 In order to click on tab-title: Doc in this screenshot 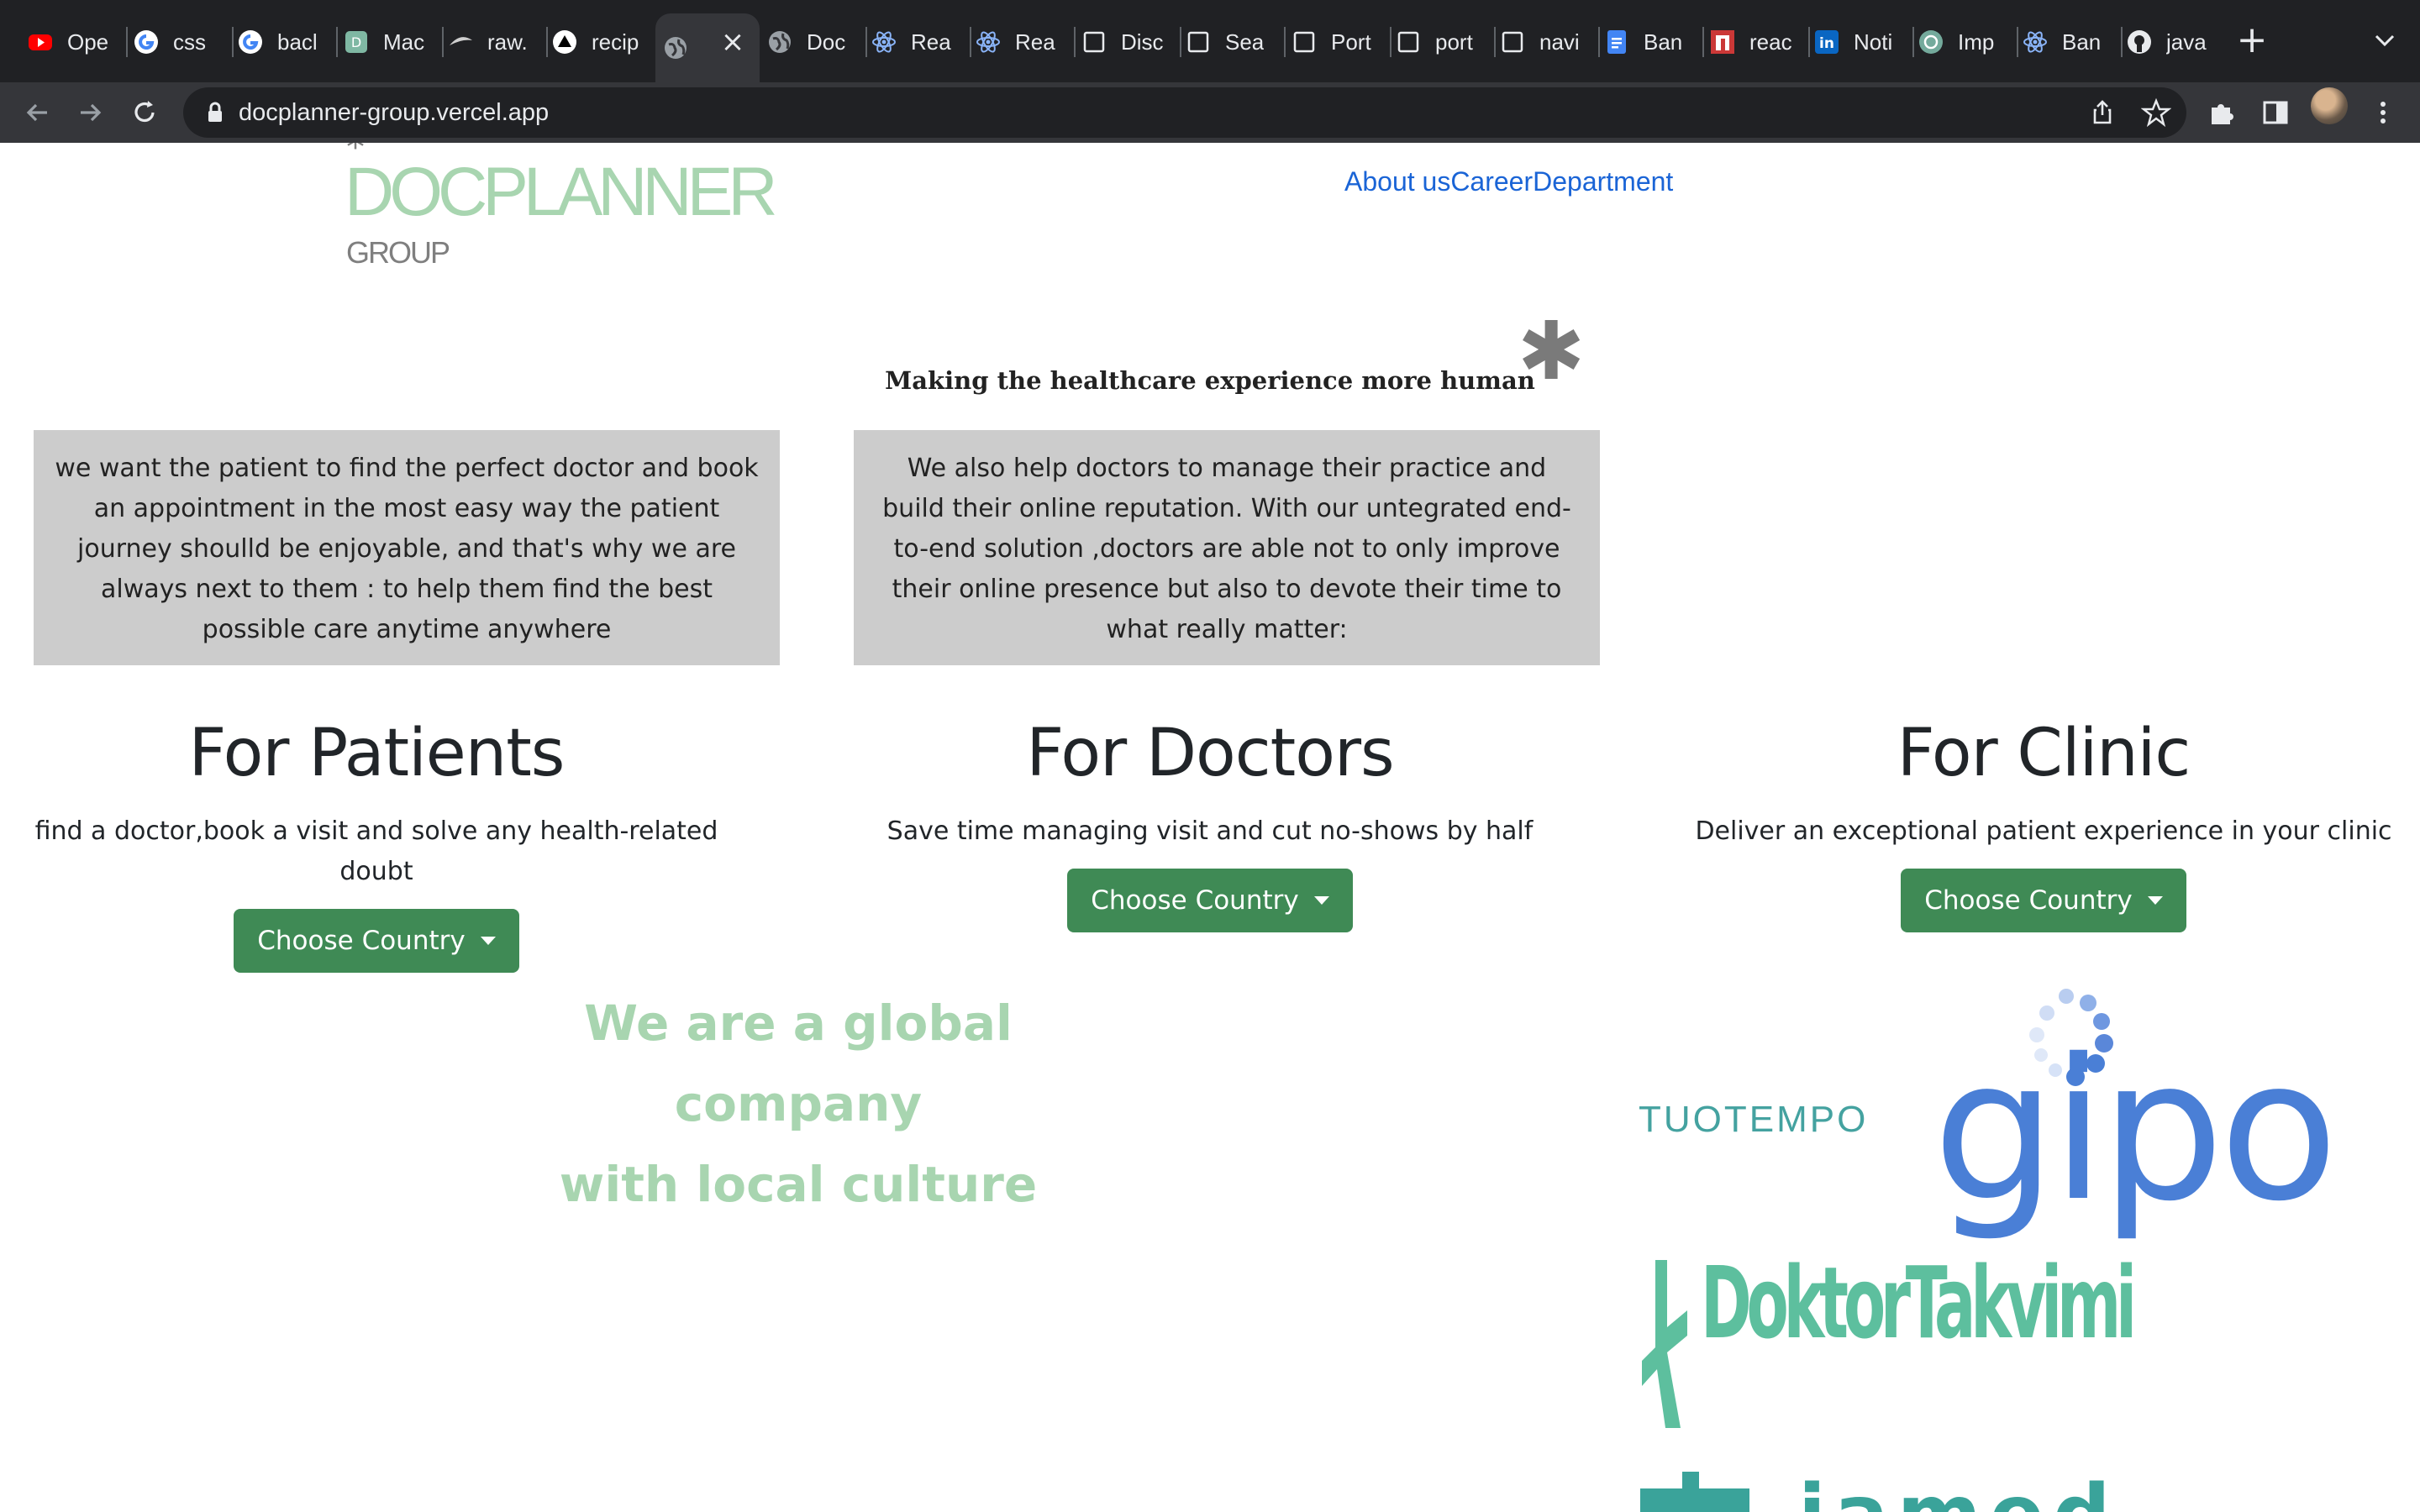, I will do `click(826, 42)`.